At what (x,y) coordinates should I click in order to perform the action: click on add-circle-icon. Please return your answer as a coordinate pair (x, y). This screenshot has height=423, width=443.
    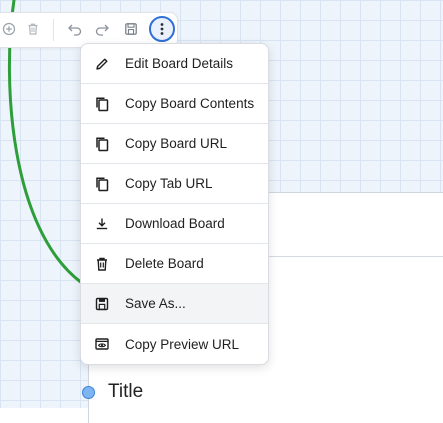
    Looking at the image, I should click on (9, 29).